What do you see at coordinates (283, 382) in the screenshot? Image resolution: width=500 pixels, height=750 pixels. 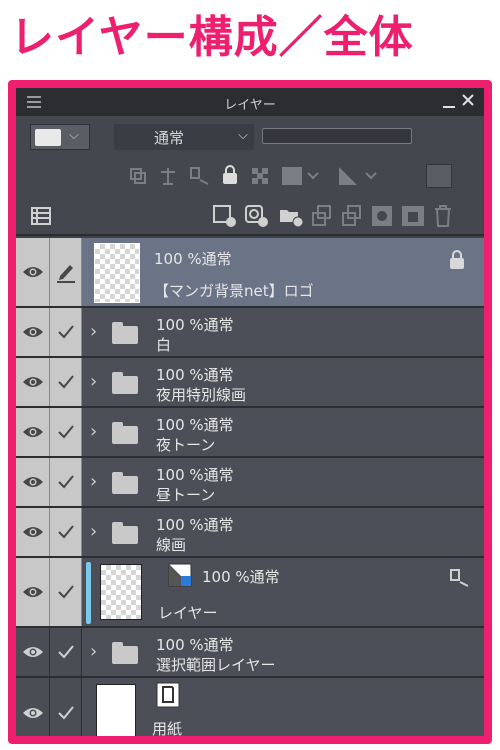 I see `layer-body: › 100 %通常 夜用特別線画` at bounding box center [283, 382].